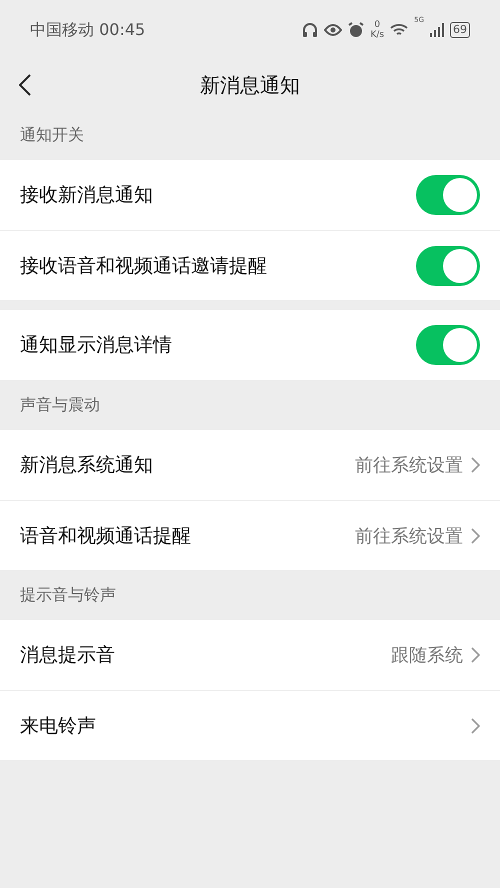 The image size is (500, 888). Describe the element at coordinates (218, 345) in the screenshot. I see `setting-label: 通知显示消息详情` at that location.